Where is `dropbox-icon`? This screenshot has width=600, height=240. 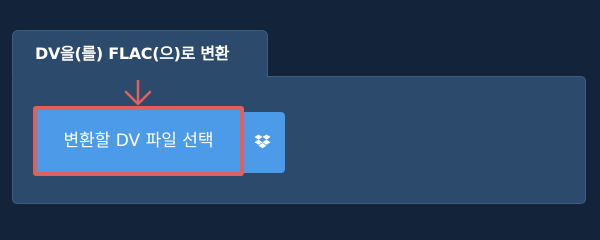
dropbox-icon is located at coordinates (262, 141).